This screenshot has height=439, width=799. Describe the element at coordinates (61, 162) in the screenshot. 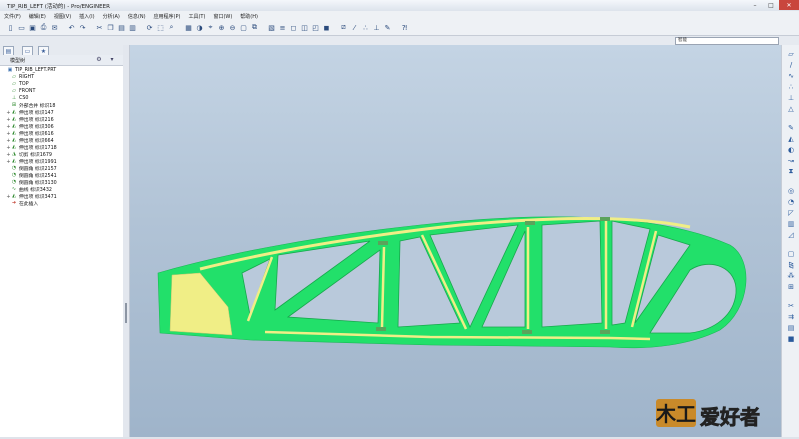

I see `tree-item: + ◭ 伸出项 标识1991` at that location.